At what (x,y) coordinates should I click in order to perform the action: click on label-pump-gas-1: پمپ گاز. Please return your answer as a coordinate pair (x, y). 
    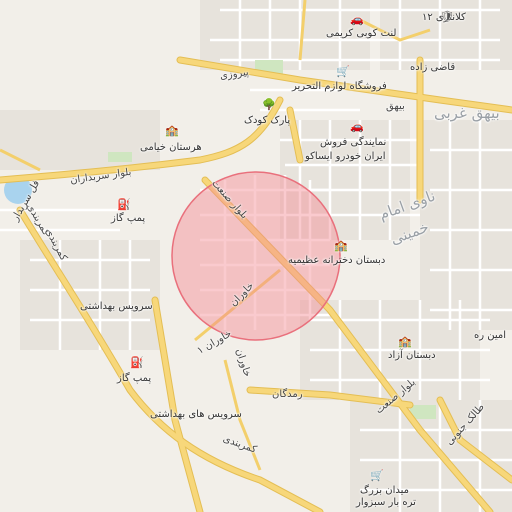
    Looking at the image, I should click on (128, 218).